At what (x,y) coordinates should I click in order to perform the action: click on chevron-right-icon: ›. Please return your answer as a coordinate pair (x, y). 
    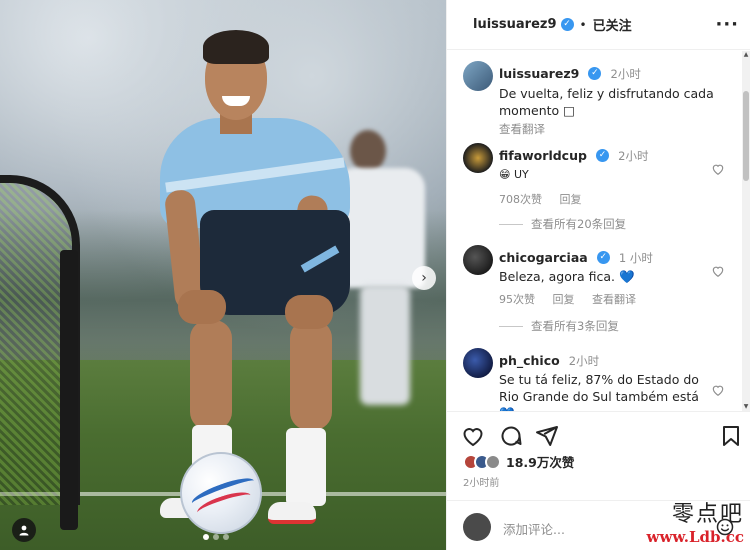
    Looking at the image, I should click on (424, 278).